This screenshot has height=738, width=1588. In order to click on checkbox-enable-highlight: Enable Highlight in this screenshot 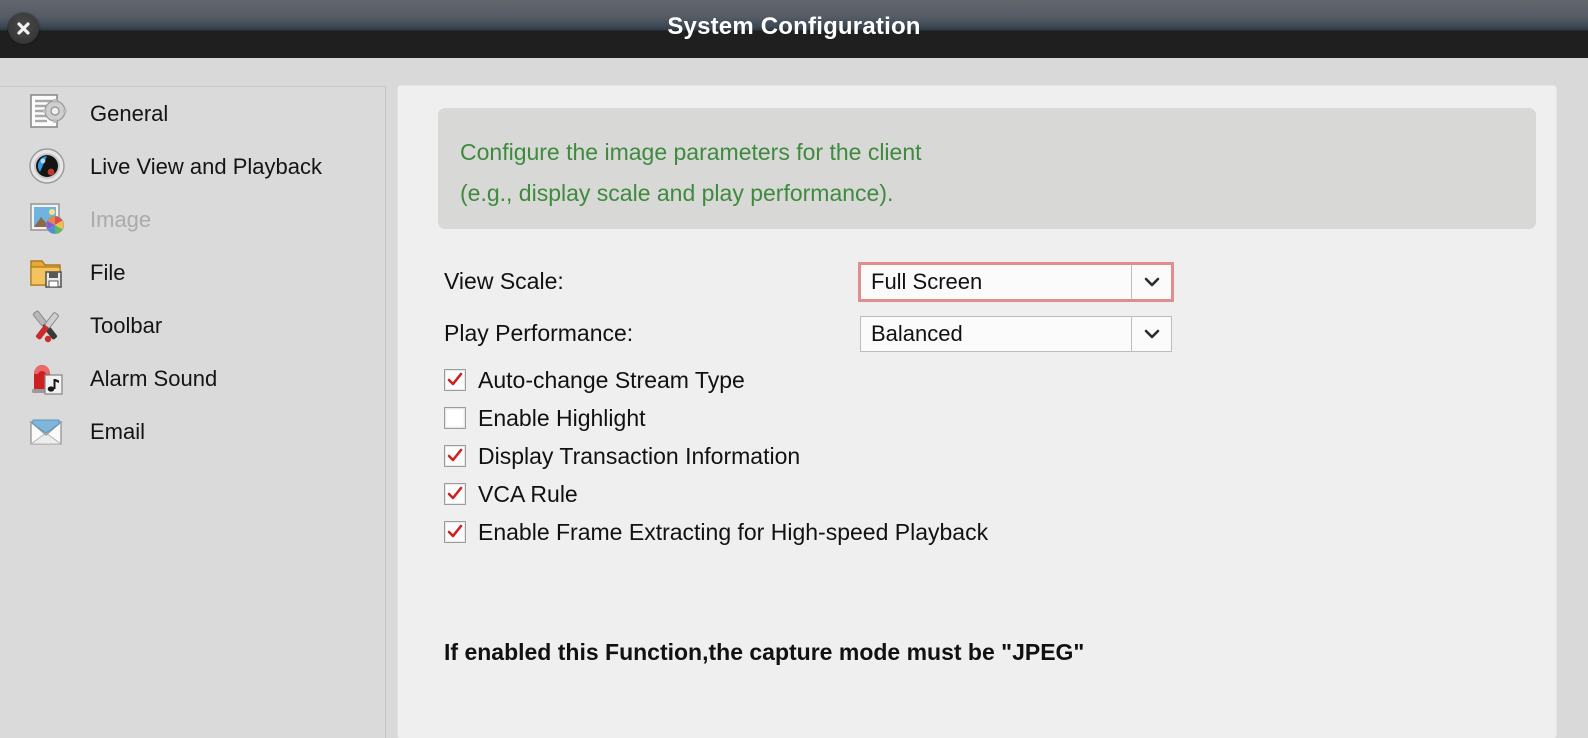, I will do `click(545, 418)`.